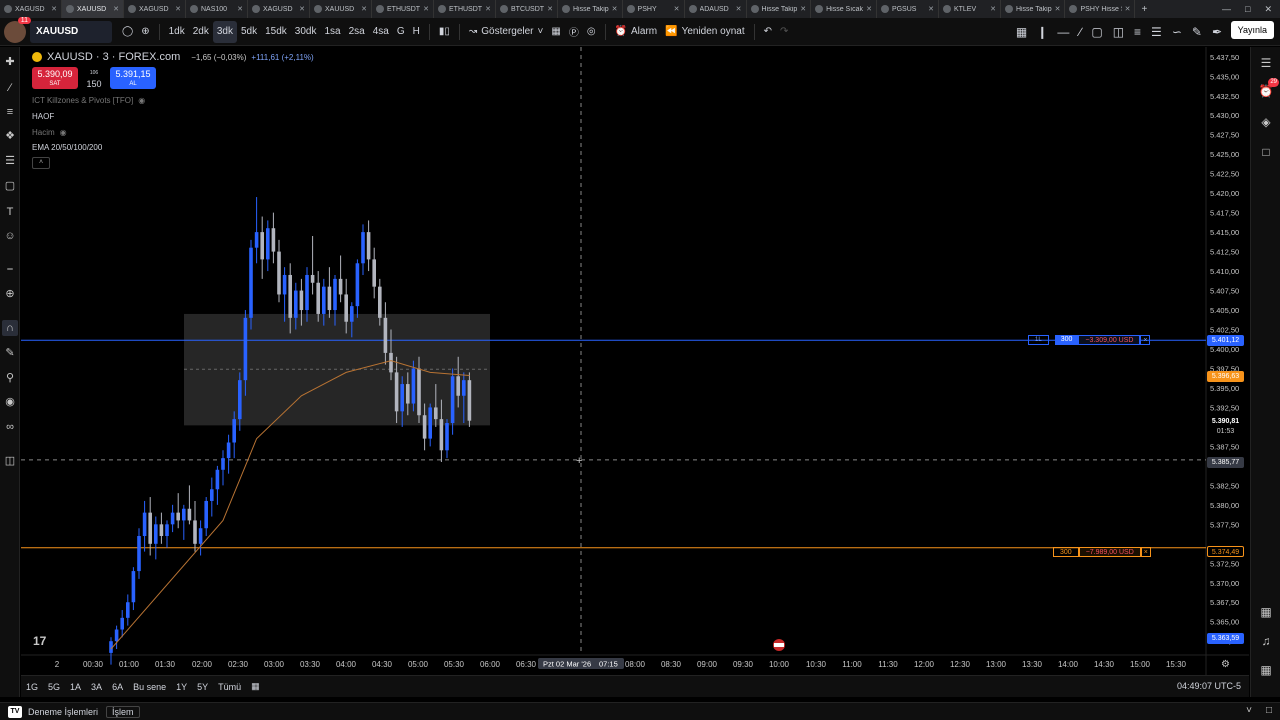  Describe the element at coordinates (332, 32) in the screenshot. I see `interval-button: 1sa` at that location.